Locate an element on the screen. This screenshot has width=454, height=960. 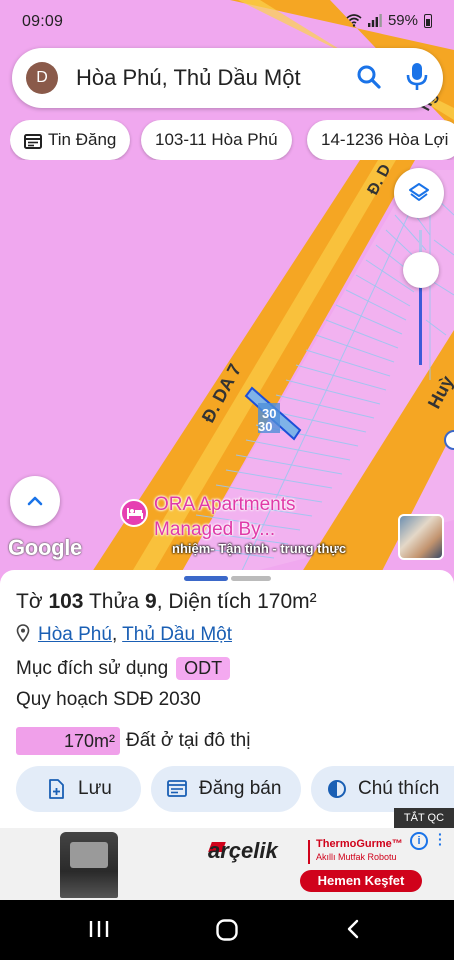
ad-product-image is located at coordinates (89, 865).